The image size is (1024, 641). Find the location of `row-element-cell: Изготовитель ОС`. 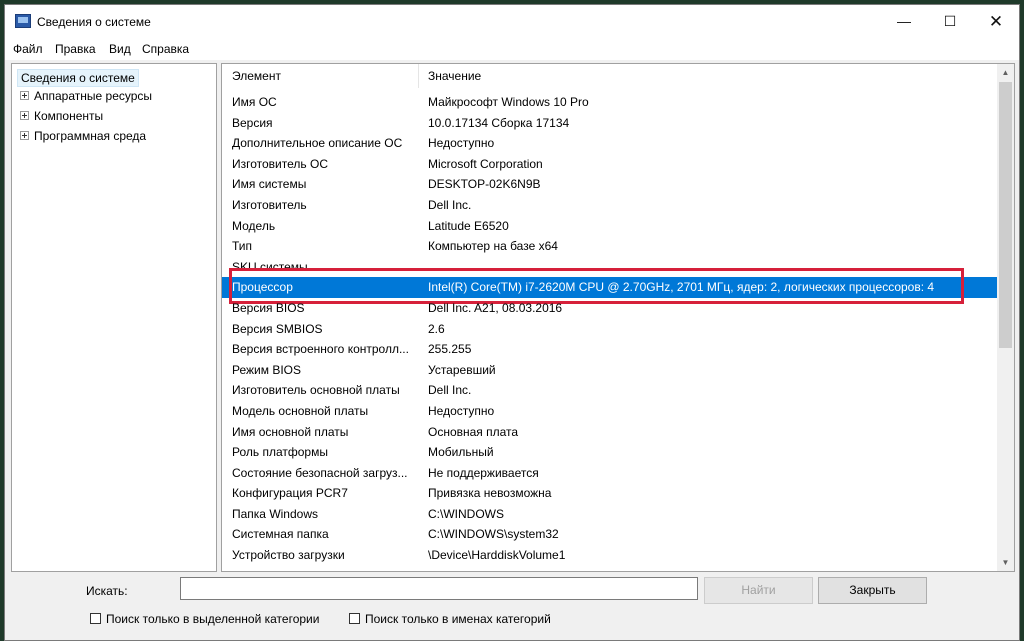

row-element-cell: Изготовитель ОС is located at coordinates (280, 163).